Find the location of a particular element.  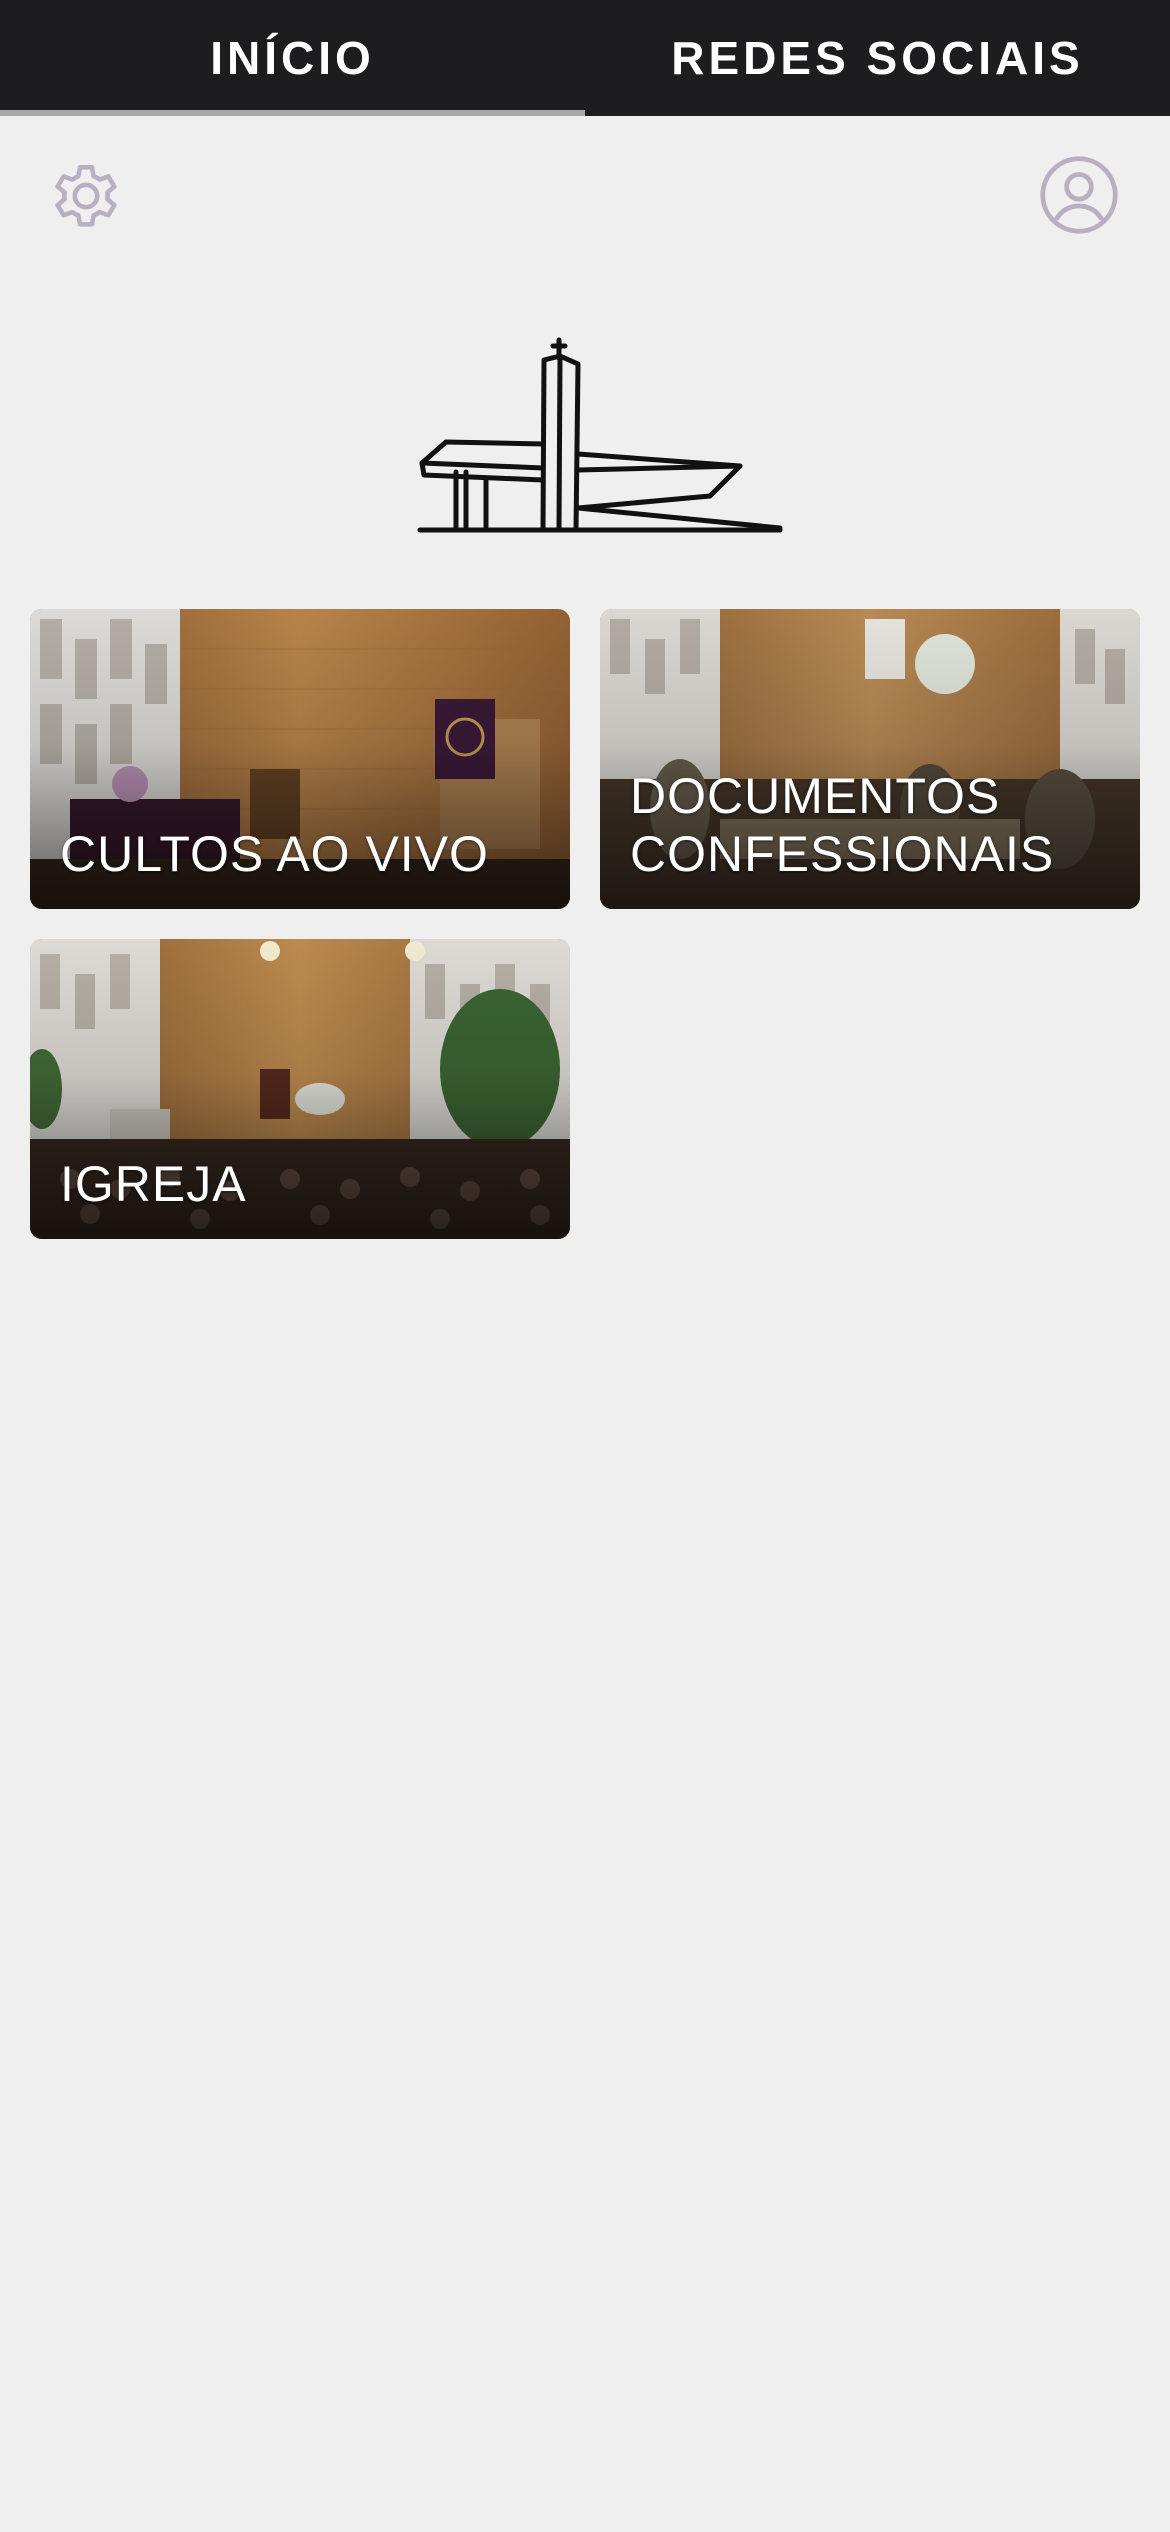

card-igreja: IGREJA is located at coordinates (300, 1089).